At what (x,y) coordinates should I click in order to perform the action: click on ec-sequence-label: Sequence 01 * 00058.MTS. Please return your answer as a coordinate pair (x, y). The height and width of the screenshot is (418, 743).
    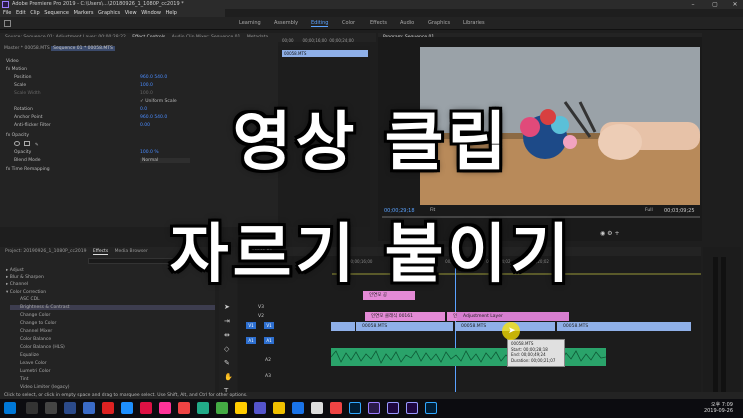
    Looking at the image, I should click on (83, 48).